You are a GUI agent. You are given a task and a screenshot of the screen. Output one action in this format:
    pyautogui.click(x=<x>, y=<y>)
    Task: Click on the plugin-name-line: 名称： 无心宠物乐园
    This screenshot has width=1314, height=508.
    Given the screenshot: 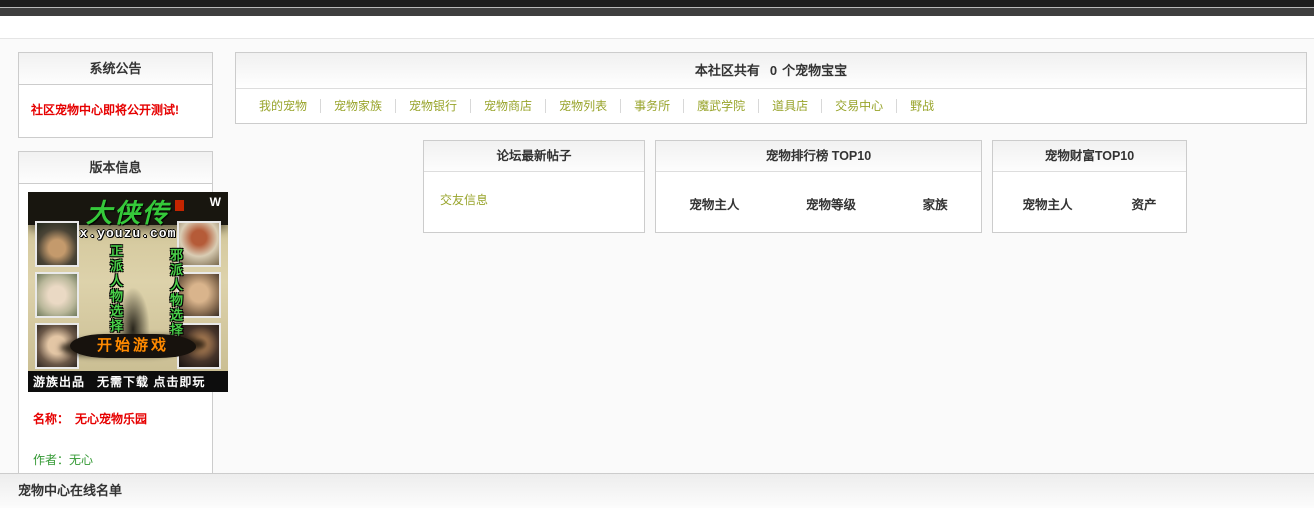 What is the action you would take?
    pyautogui.click(x=122, y=418)
    